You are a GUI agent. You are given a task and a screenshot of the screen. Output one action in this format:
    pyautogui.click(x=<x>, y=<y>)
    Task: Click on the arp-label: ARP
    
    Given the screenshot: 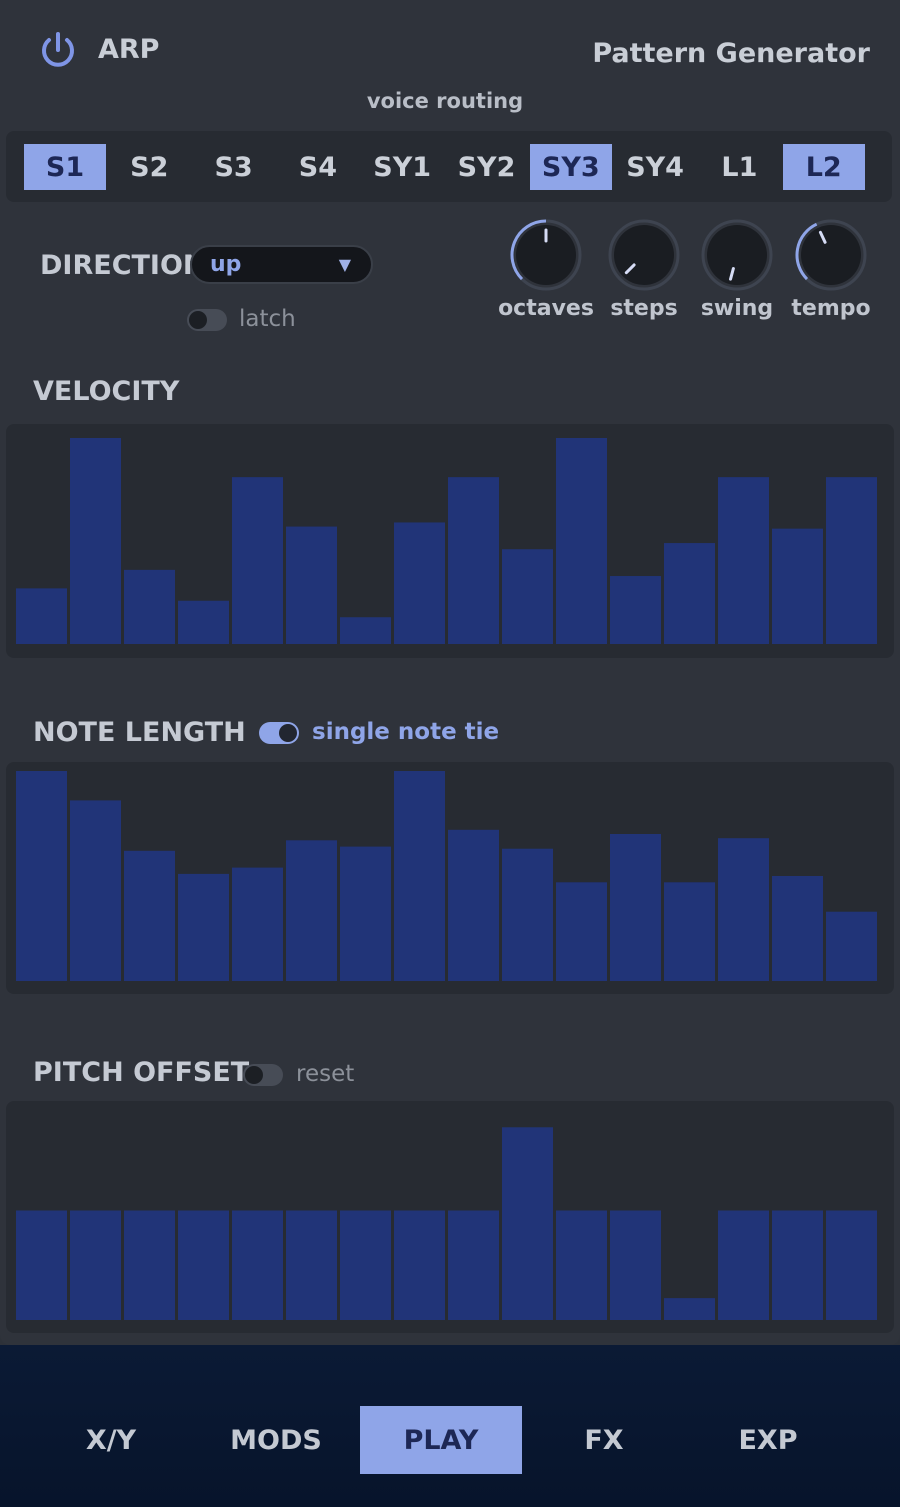 What is the action you would take?
    pyautogui.click(x=129, y=49)
    